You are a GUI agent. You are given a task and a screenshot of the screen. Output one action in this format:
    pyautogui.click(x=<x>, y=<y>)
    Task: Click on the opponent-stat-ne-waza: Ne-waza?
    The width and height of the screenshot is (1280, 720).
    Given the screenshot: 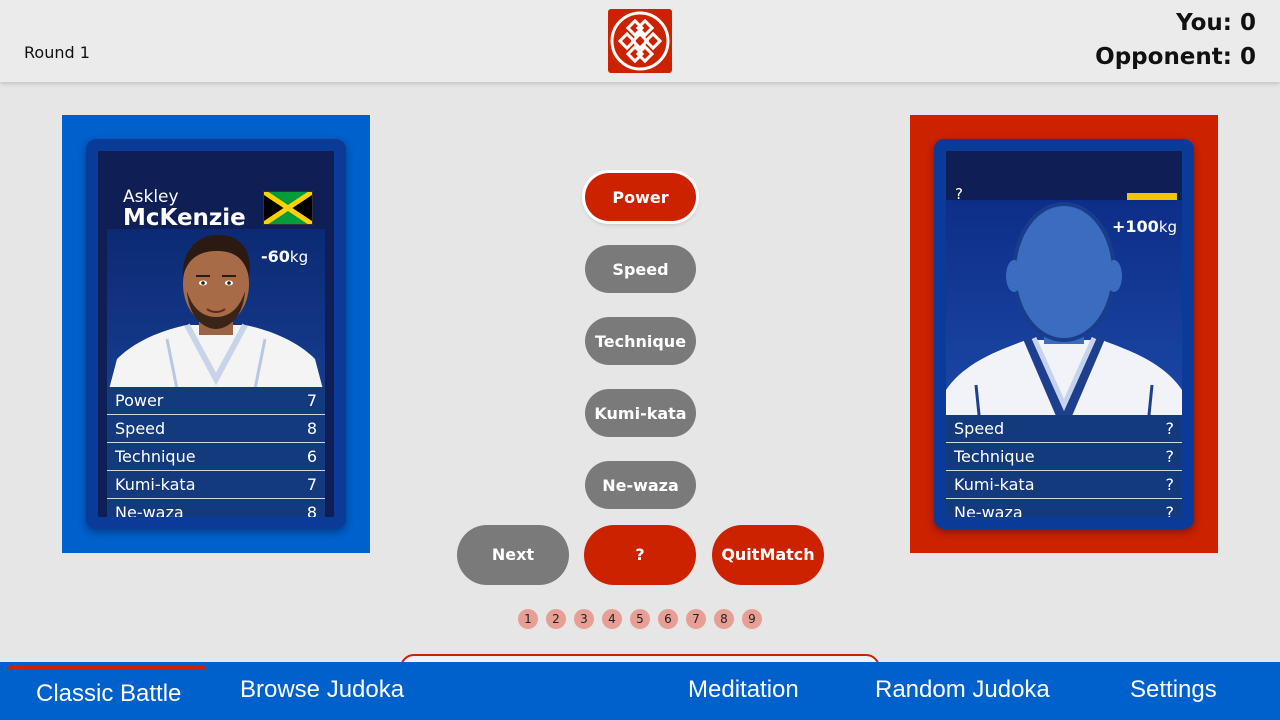 What is the action you would take?
    pyautogui.click(x=1064, y=508)
    